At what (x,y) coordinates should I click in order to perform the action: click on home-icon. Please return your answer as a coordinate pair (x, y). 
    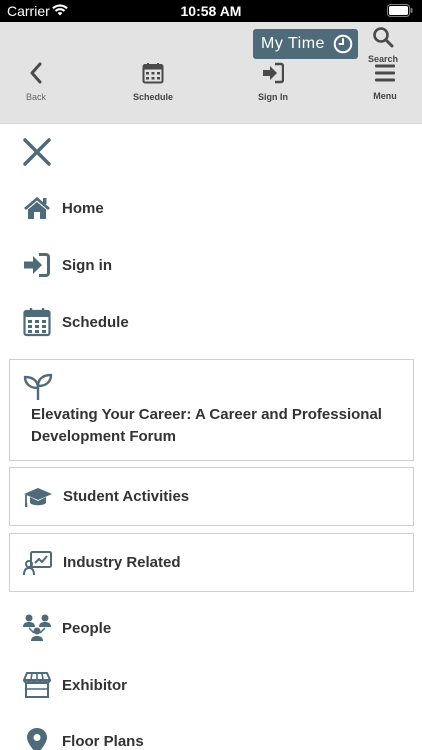
    Looking at the image, I should click on (37, 208).